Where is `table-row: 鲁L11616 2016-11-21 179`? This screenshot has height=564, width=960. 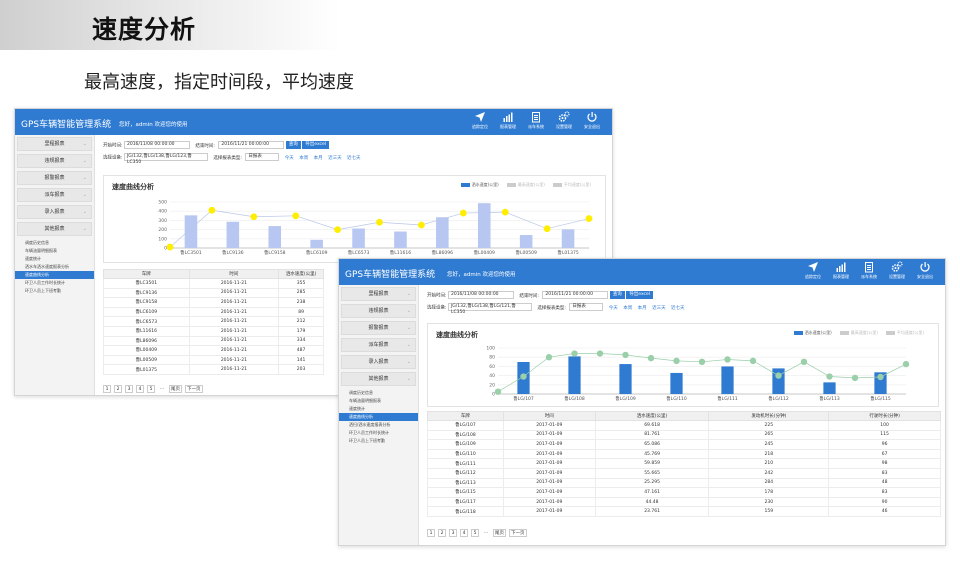 table-row: 鲁L11616 2016-11-21 179 is located at coordinates (213, 331).